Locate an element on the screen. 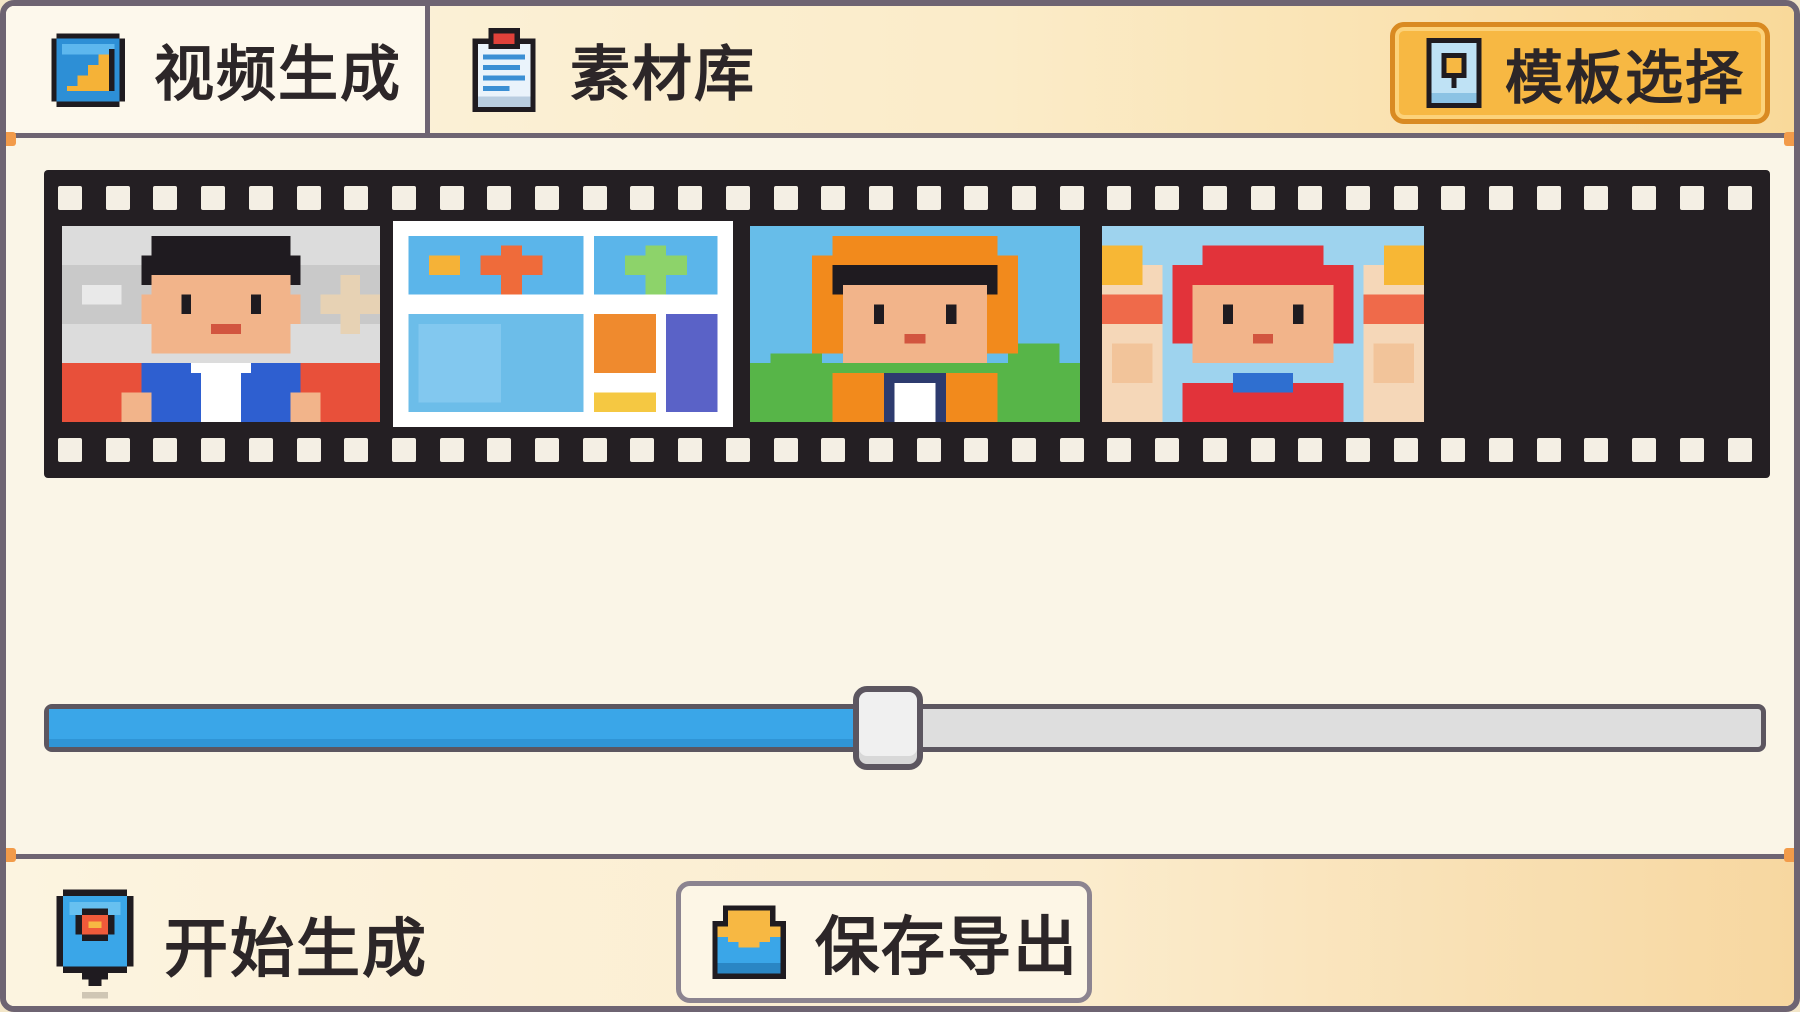  clip-man-blue-suit-thumbnail is located at coordinates (221, 324).